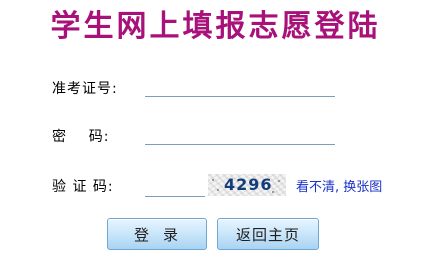  What do you see at coordinates (268, 234) in the screenshot?
I see `back-home-button: 返回主页` at bounding box center [268, 234].